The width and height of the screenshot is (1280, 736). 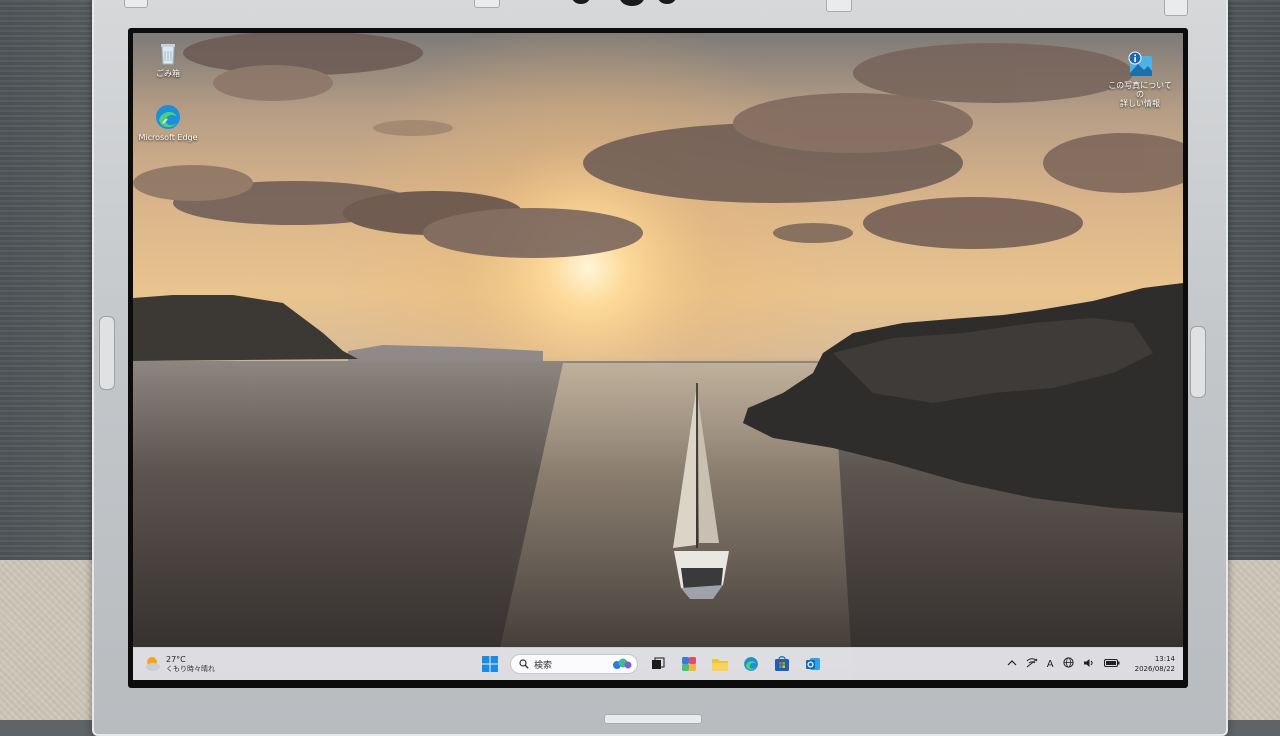 I want to click on webcam-right, so click(x=667, y=2).